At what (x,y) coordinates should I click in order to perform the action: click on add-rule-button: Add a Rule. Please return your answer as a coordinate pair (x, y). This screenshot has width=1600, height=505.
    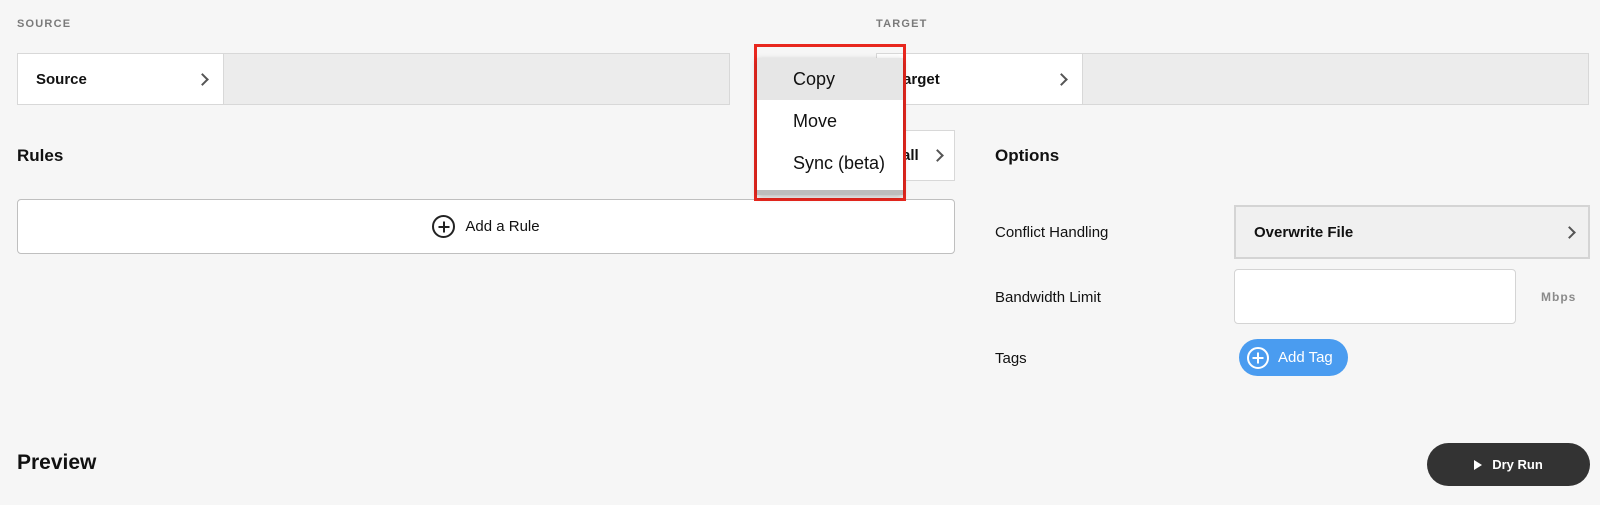
    Looking at the image, I should click on (486, 226).